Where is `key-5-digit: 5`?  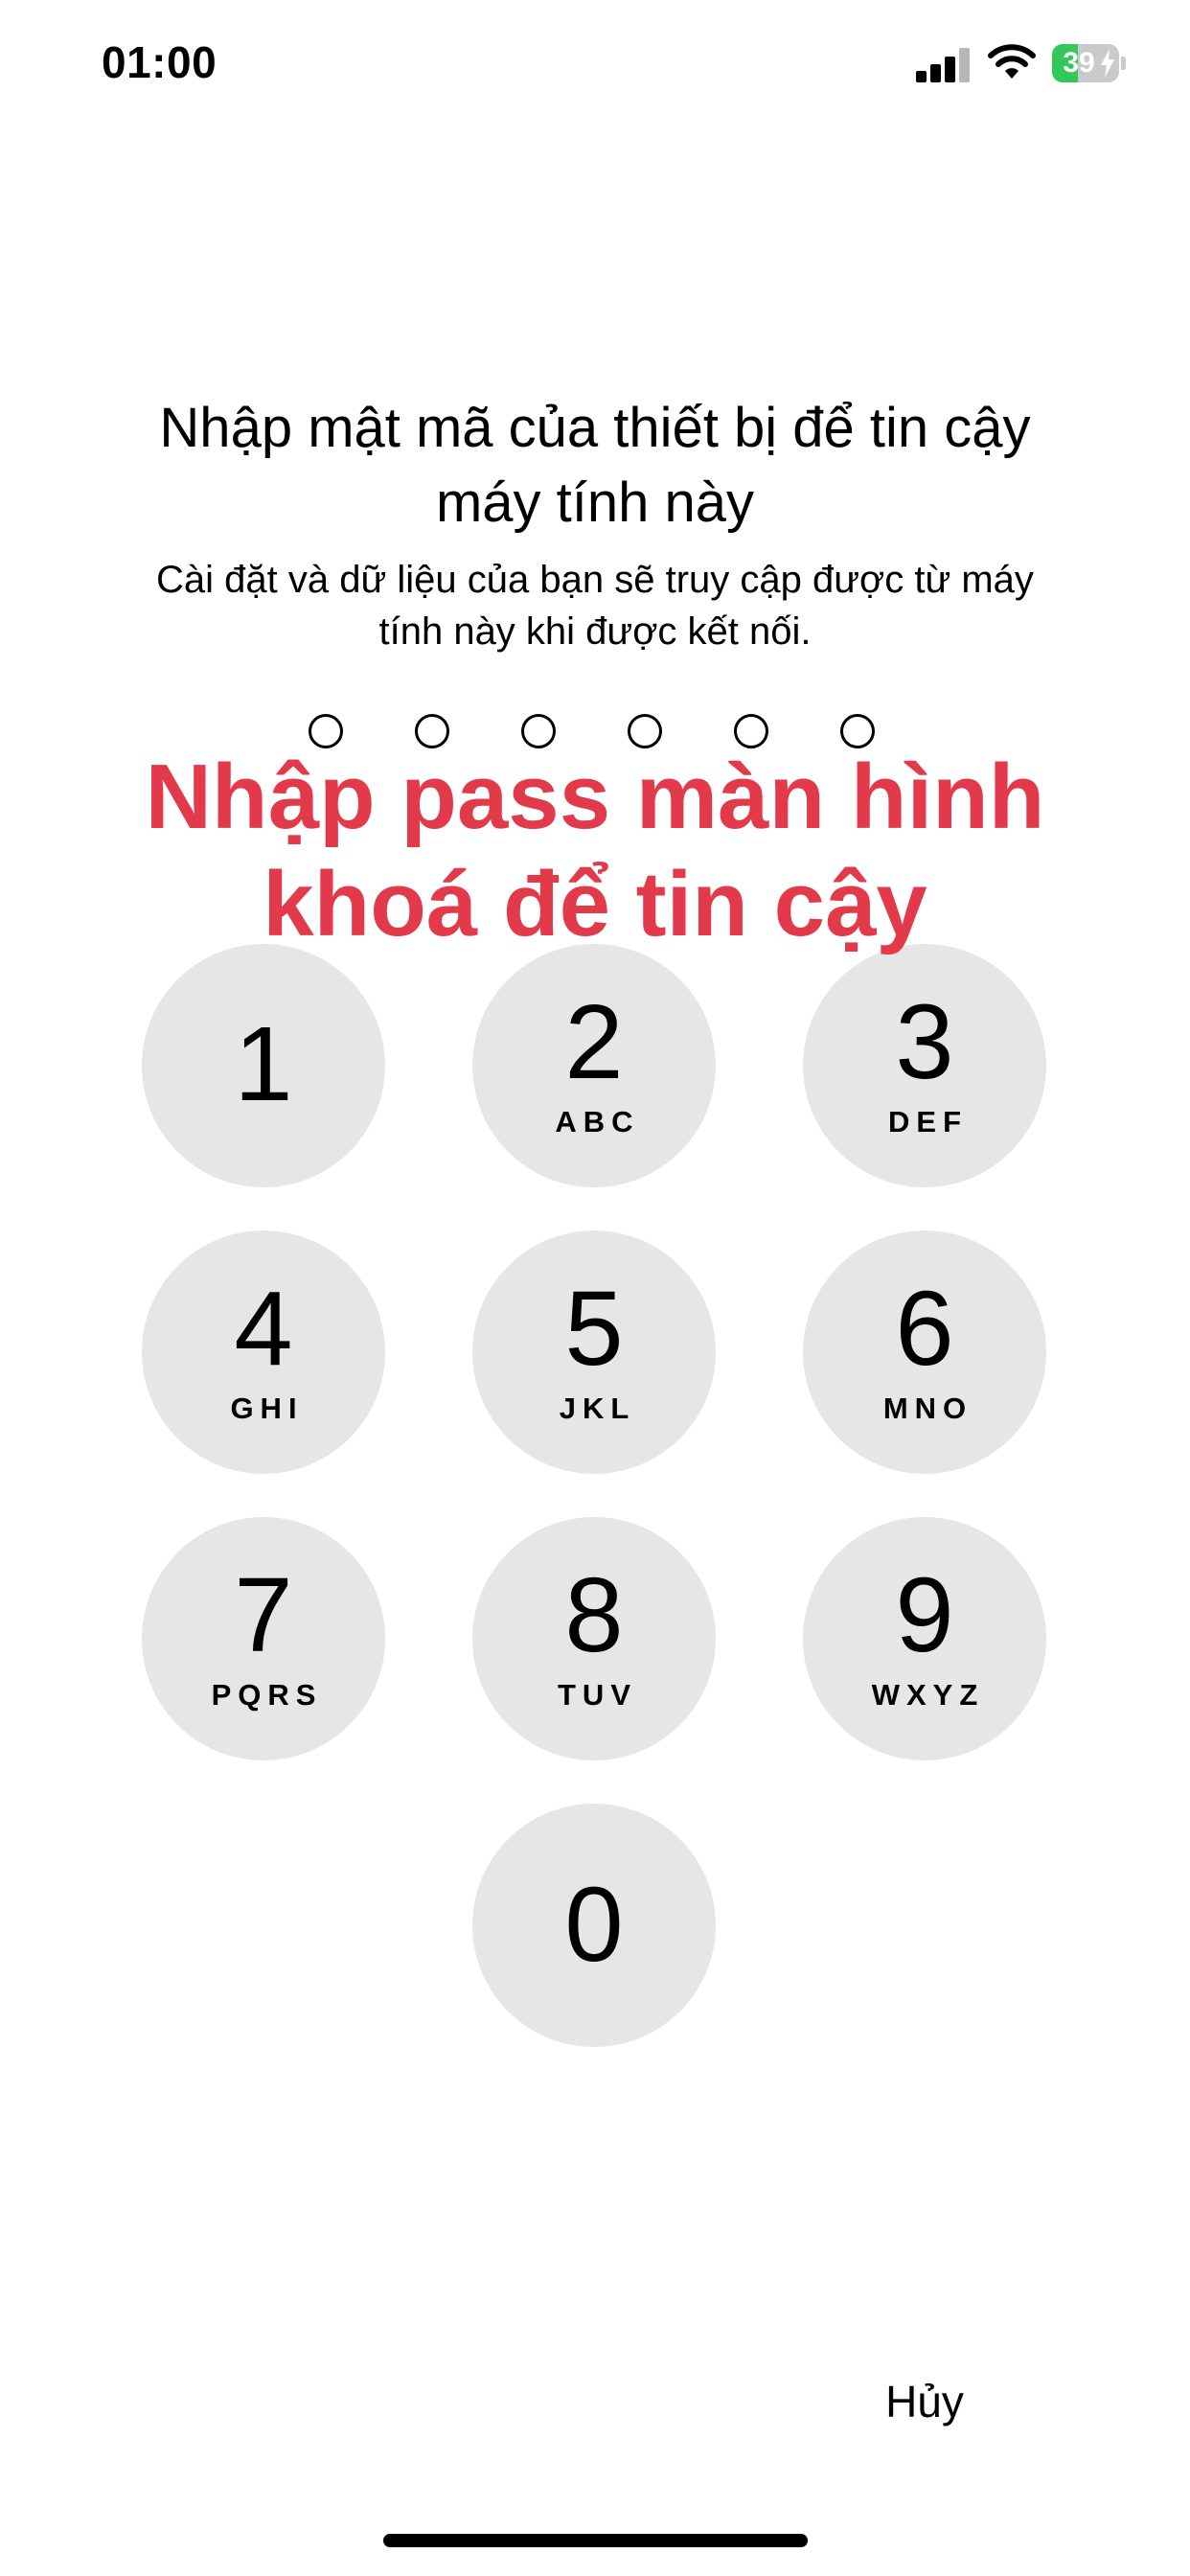 key-5-digit: 5 is located at coordinates (594, 1329).